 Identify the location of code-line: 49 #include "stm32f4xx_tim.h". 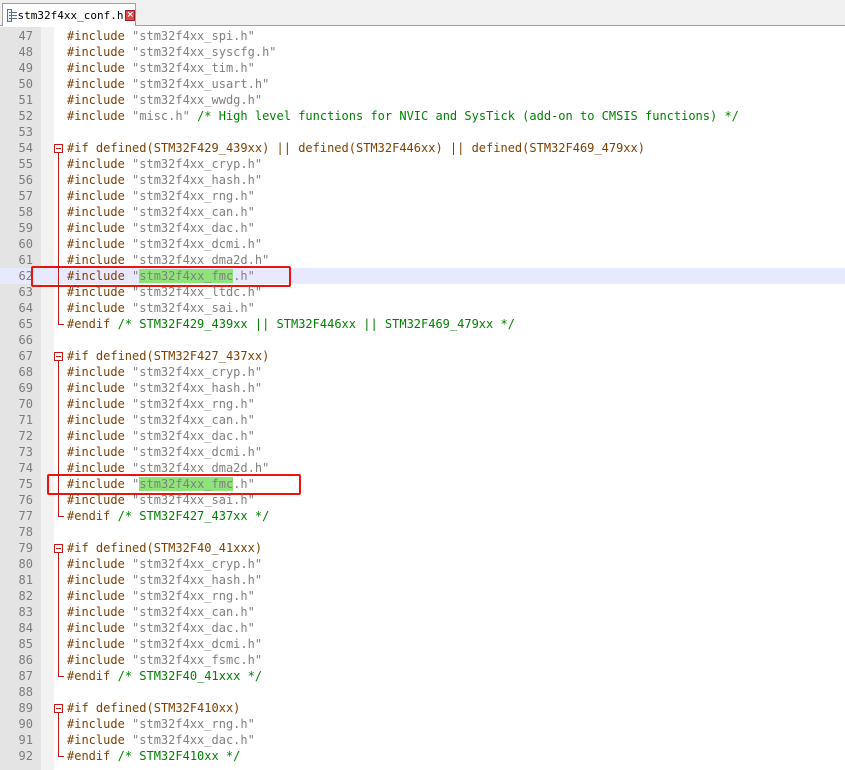
(422, 68).